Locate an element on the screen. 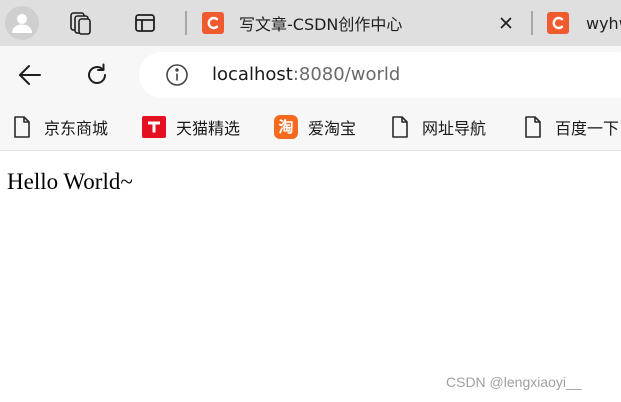 Image resolution: width=621 pixels, height=402 pixels. tmall-icon is located at coordinates (154, 127).